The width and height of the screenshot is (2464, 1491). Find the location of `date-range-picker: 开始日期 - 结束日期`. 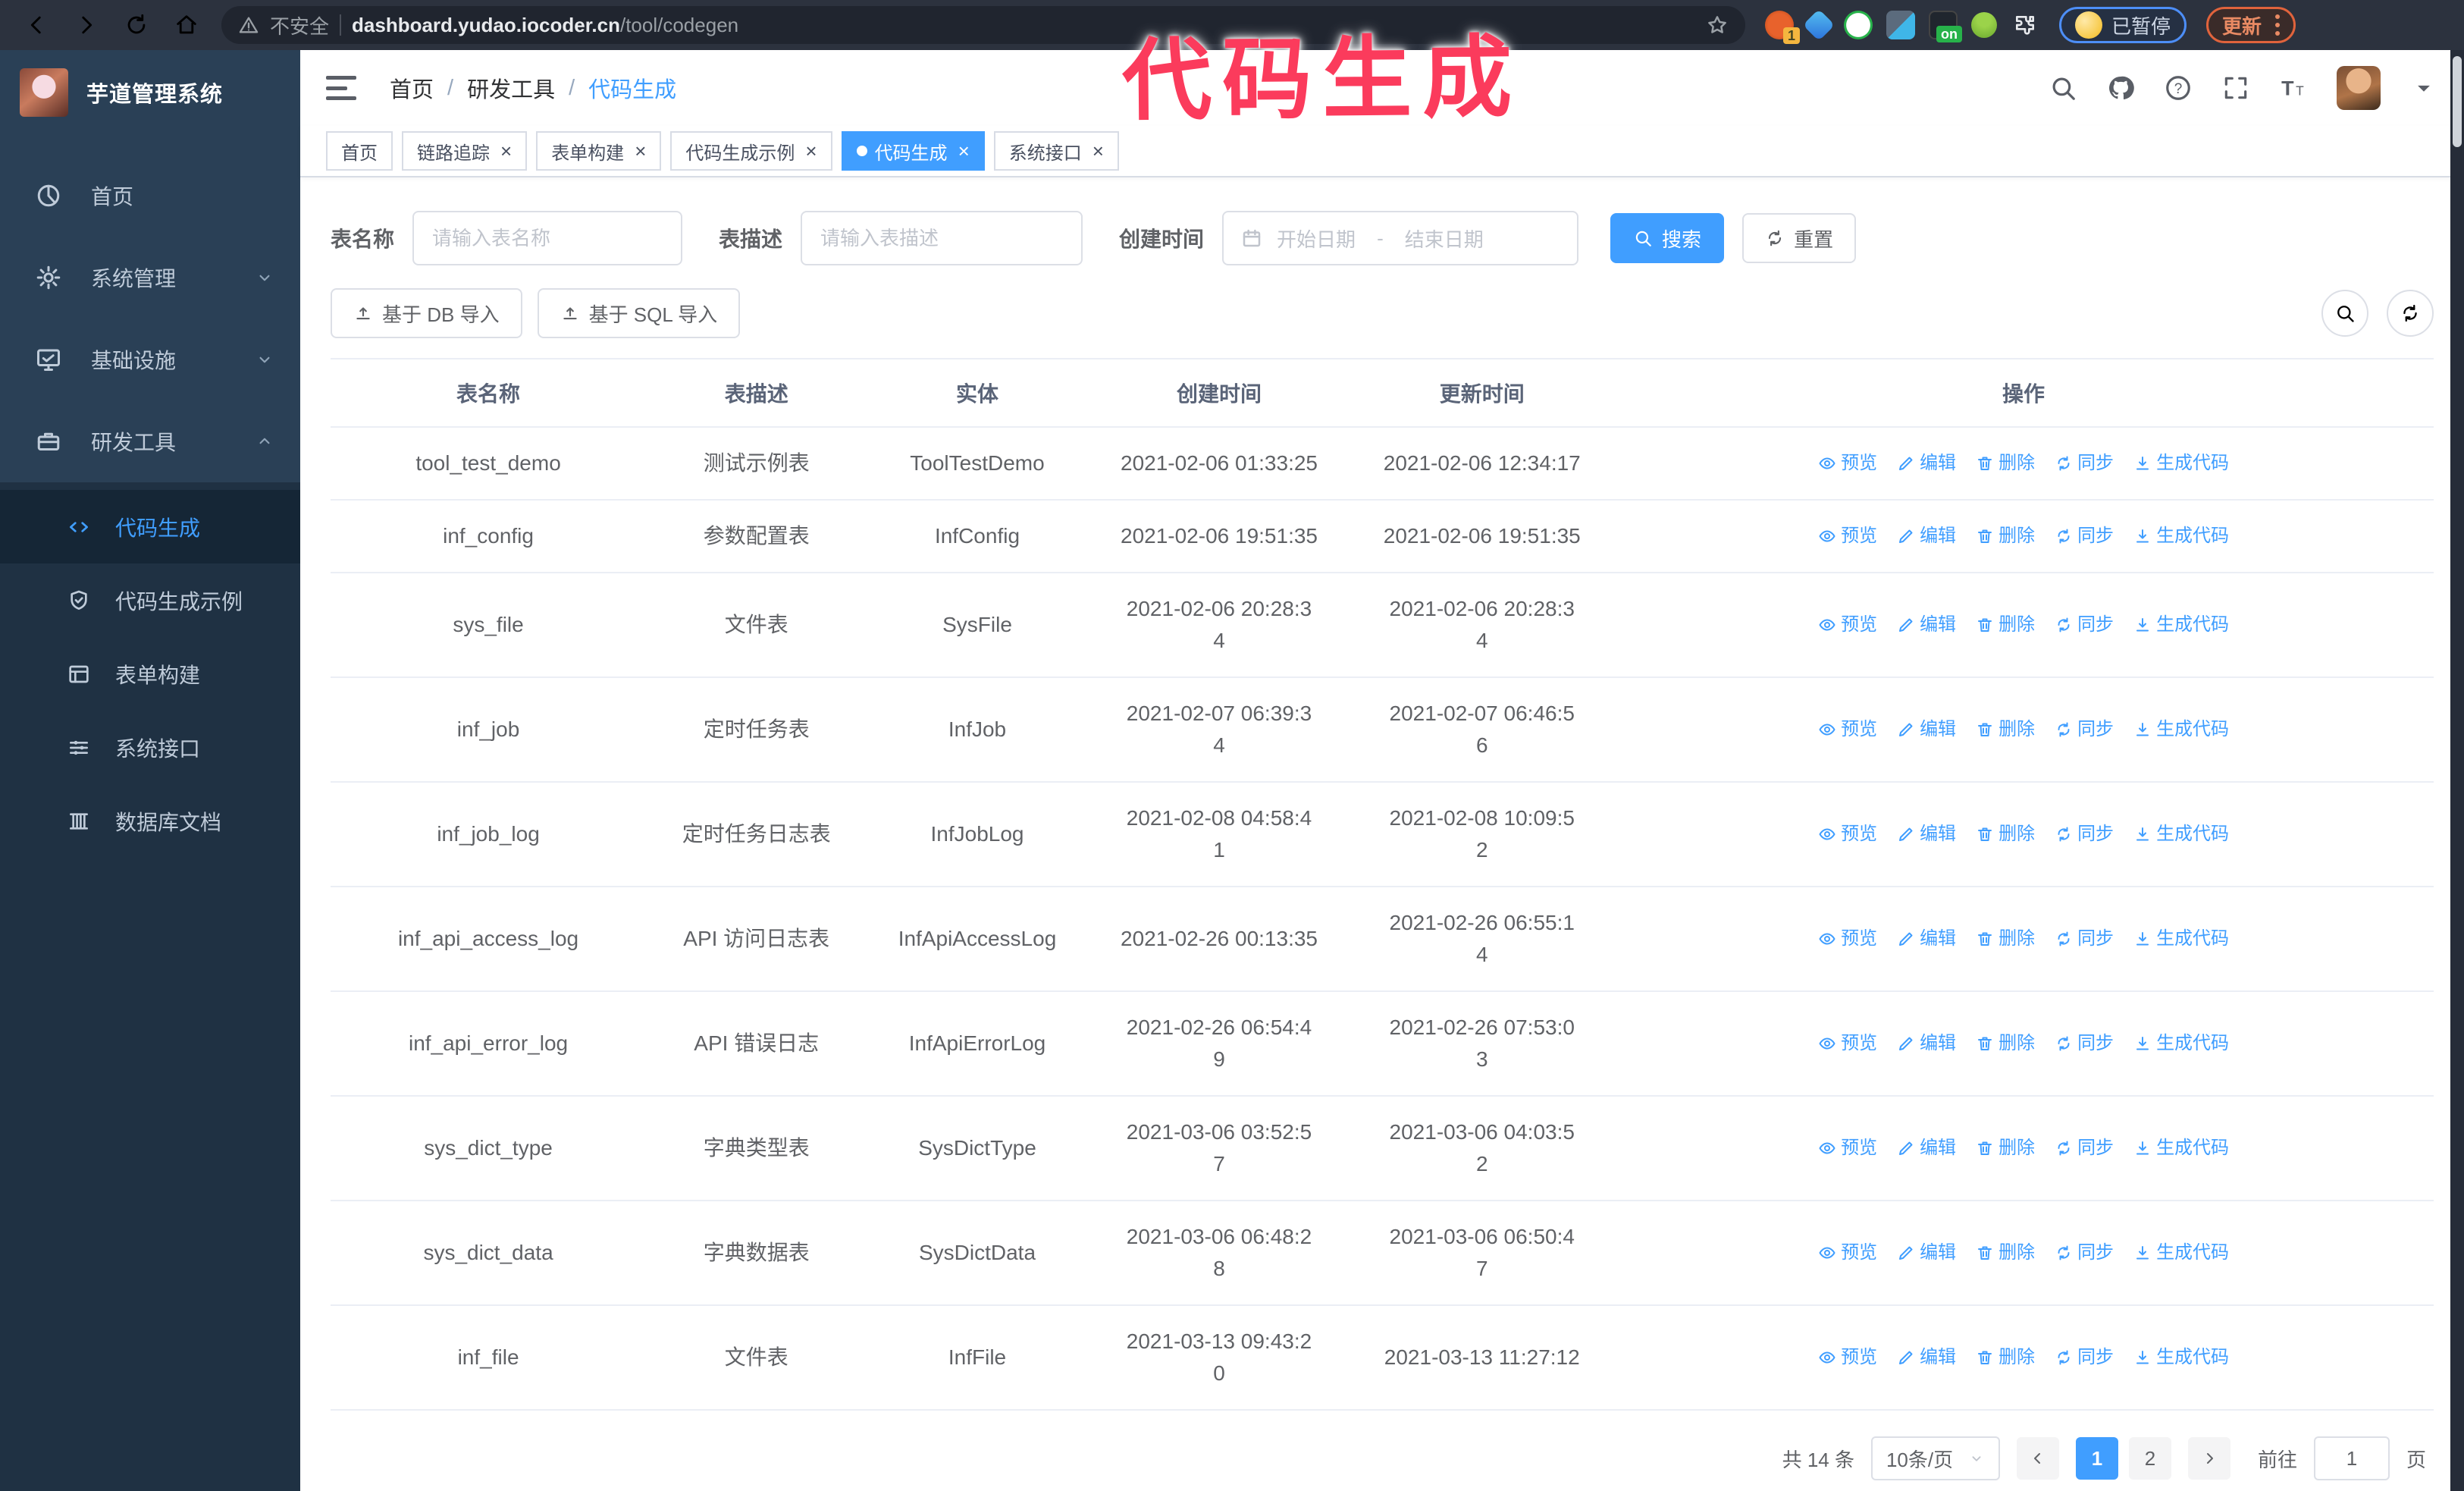

date-range-picker: 开始日期 - 结束日期 is located at coordinates (1400, 238).